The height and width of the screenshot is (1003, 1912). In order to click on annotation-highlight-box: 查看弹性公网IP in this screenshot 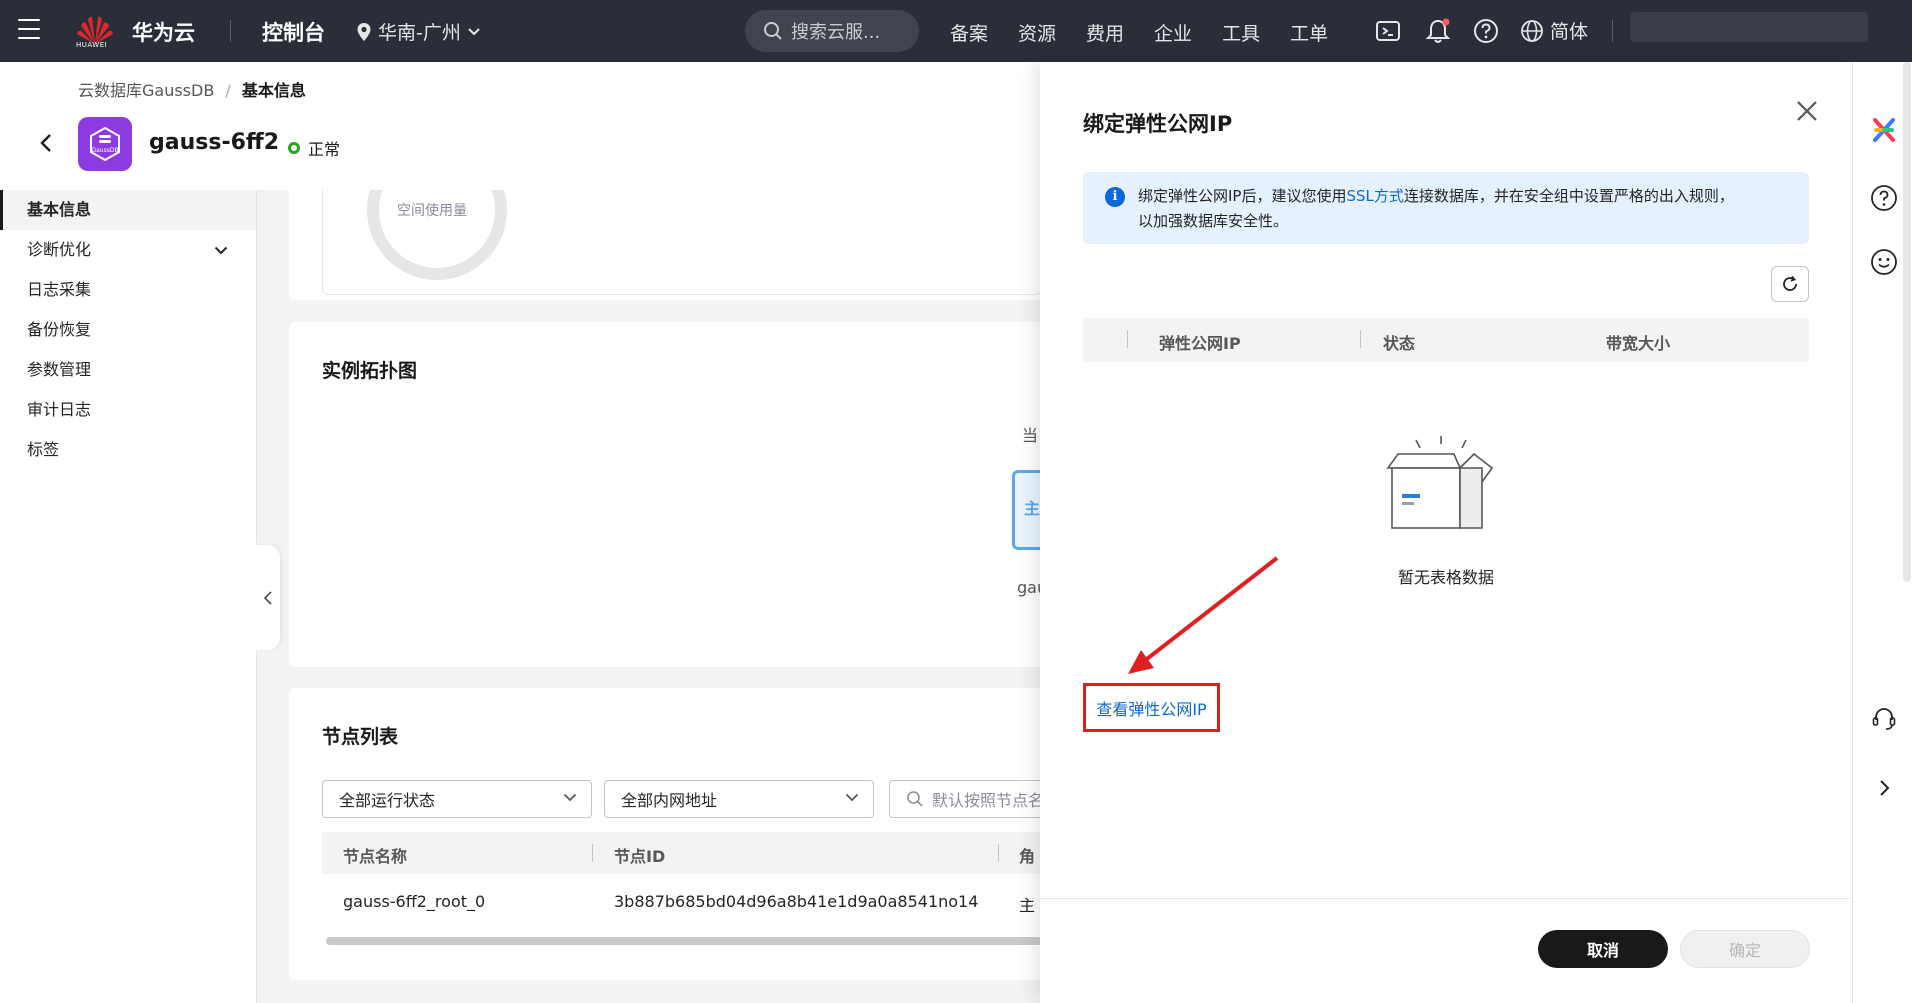, I will do `click(1151, 707)`.